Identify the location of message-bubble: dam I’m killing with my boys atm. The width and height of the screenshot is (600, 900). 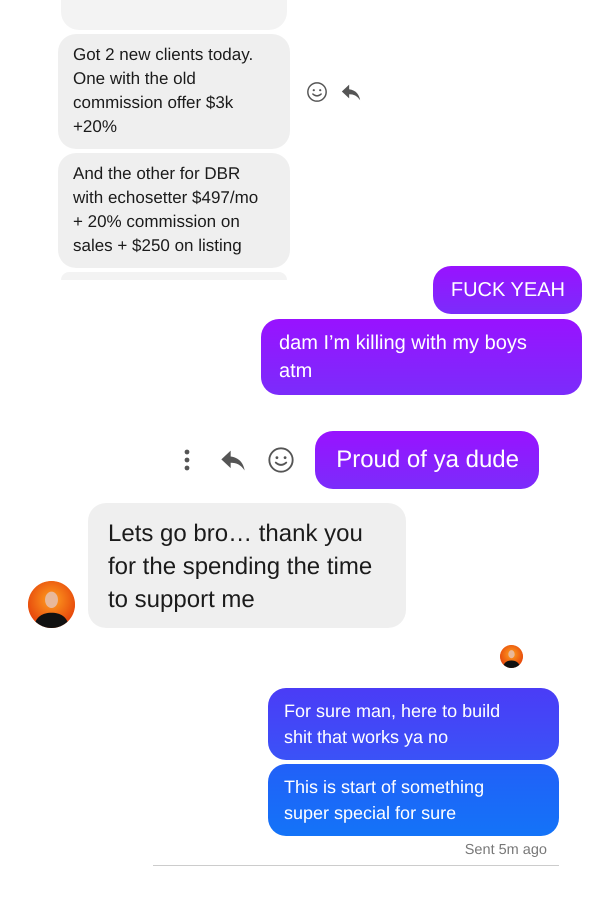
(421, 357).